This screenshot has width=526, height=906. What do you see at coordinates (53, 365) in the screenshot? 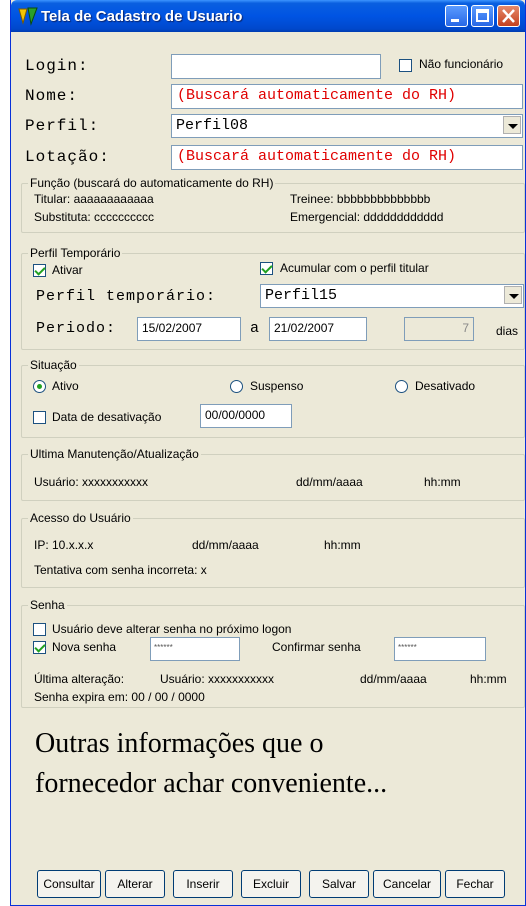
I see `situacao-legend: Situação` at bounding box center [53, 365].